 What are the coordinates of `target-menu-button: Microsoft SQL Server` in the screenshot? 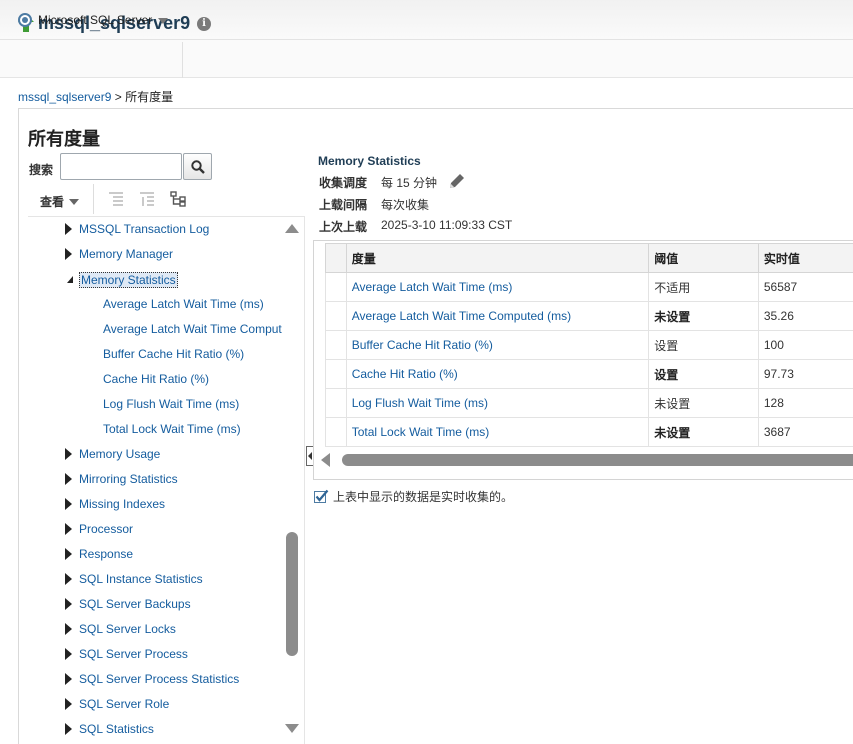 It's located at (93, 20).